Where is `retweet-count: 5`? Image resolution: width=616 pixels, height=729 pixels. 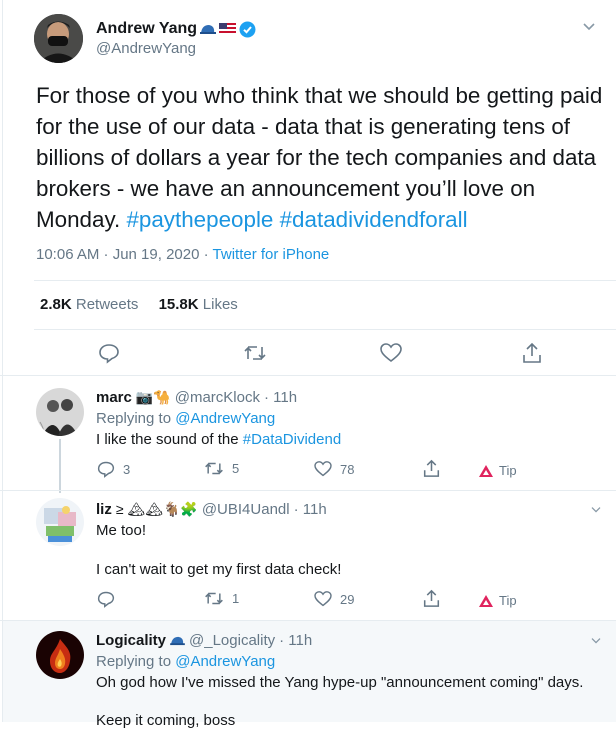
retweet-count: 5 is located at coordinates (236, 468).